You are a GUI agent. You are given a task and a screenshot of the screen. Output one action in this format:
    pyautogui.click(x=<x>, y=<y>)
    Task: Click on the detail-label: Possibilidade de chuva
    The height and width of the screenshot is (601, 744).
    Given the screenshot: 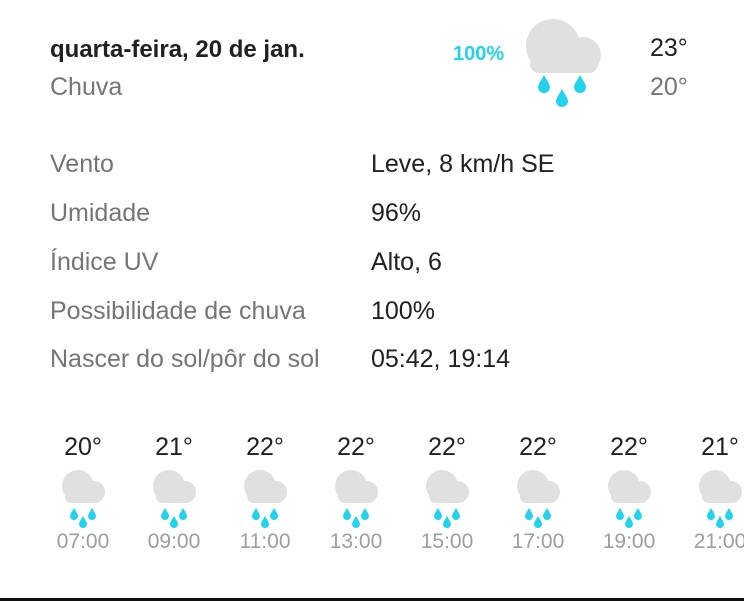 What is the action you would take?
    pyautogui.click(x=178, y=311)
    